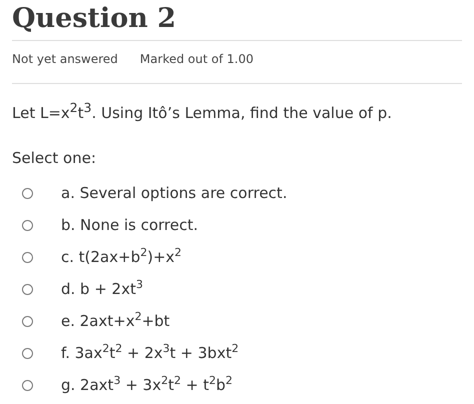 The height and width of the screenshot is (404, 474). Describe the element at coordinates (197, 59) in the screenshot. I see `marks-text: Marked out of 1.00` at that location.